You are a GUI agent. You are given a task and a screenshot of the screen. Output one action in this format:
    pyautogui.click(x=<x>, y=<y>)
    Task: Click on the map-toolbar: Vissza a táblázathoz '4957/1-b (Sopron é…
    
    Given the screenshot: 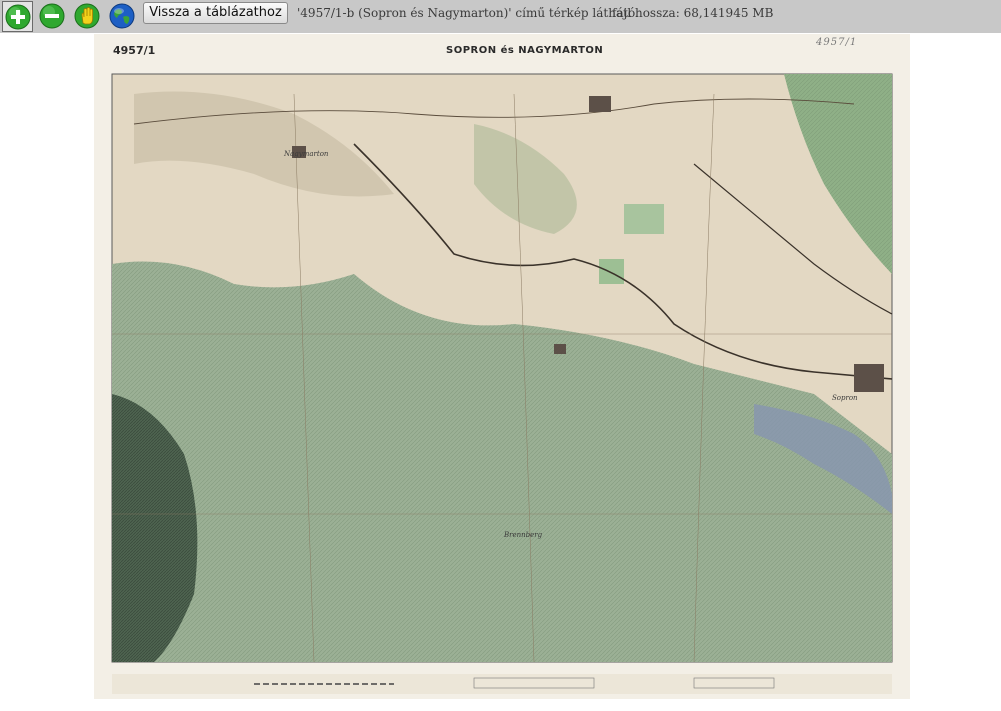 What is the action you would take?
    pyautogui.click(x=500, y=16)
    